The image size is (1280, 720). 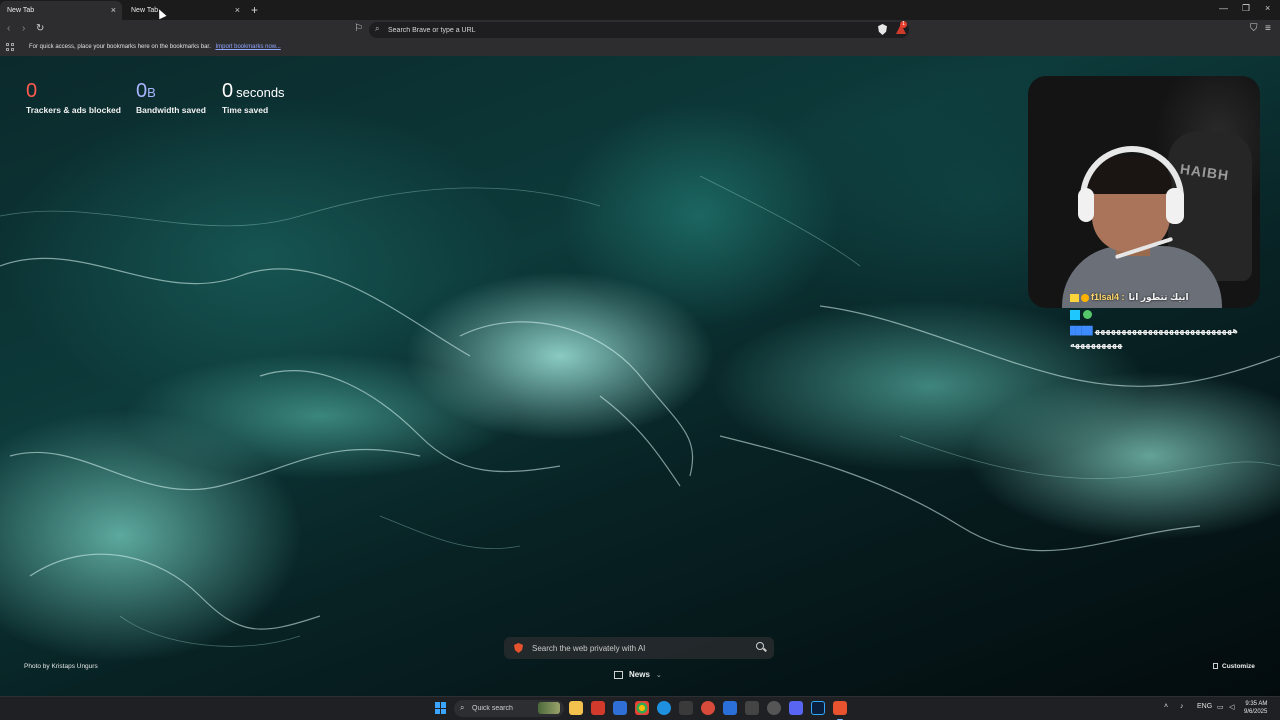 What do you see at coordinates (1204, 706) in the screenshot?
I see `language-indicator: ENG` at bounding box center [1204, 706].